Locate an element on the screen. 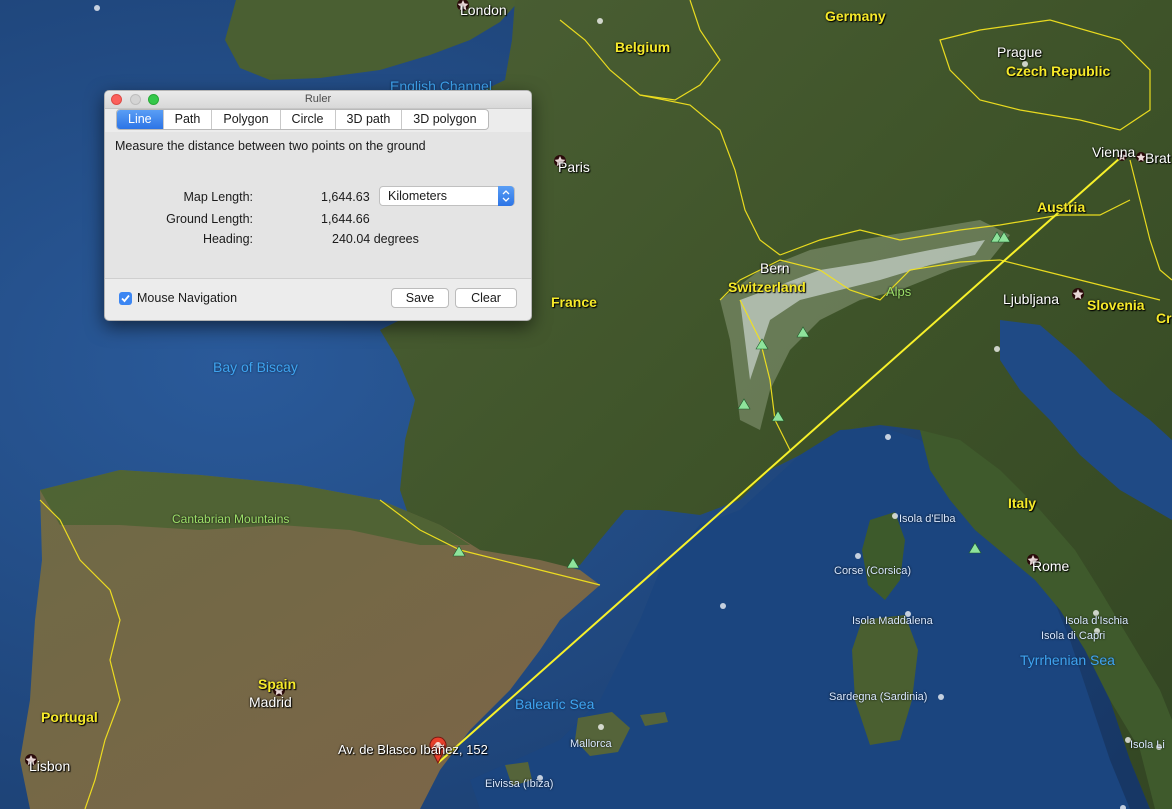  label-isola-ischia: Isola d'Ischia is located at coordinates (1097, 621).